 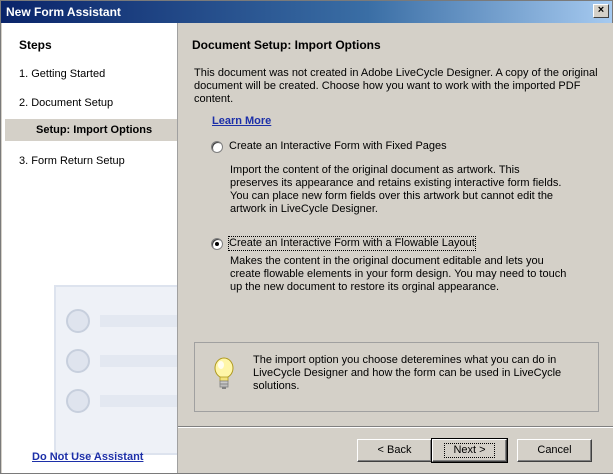 I want to click on cancel-button: Cancel, so click(x=554, y=450).